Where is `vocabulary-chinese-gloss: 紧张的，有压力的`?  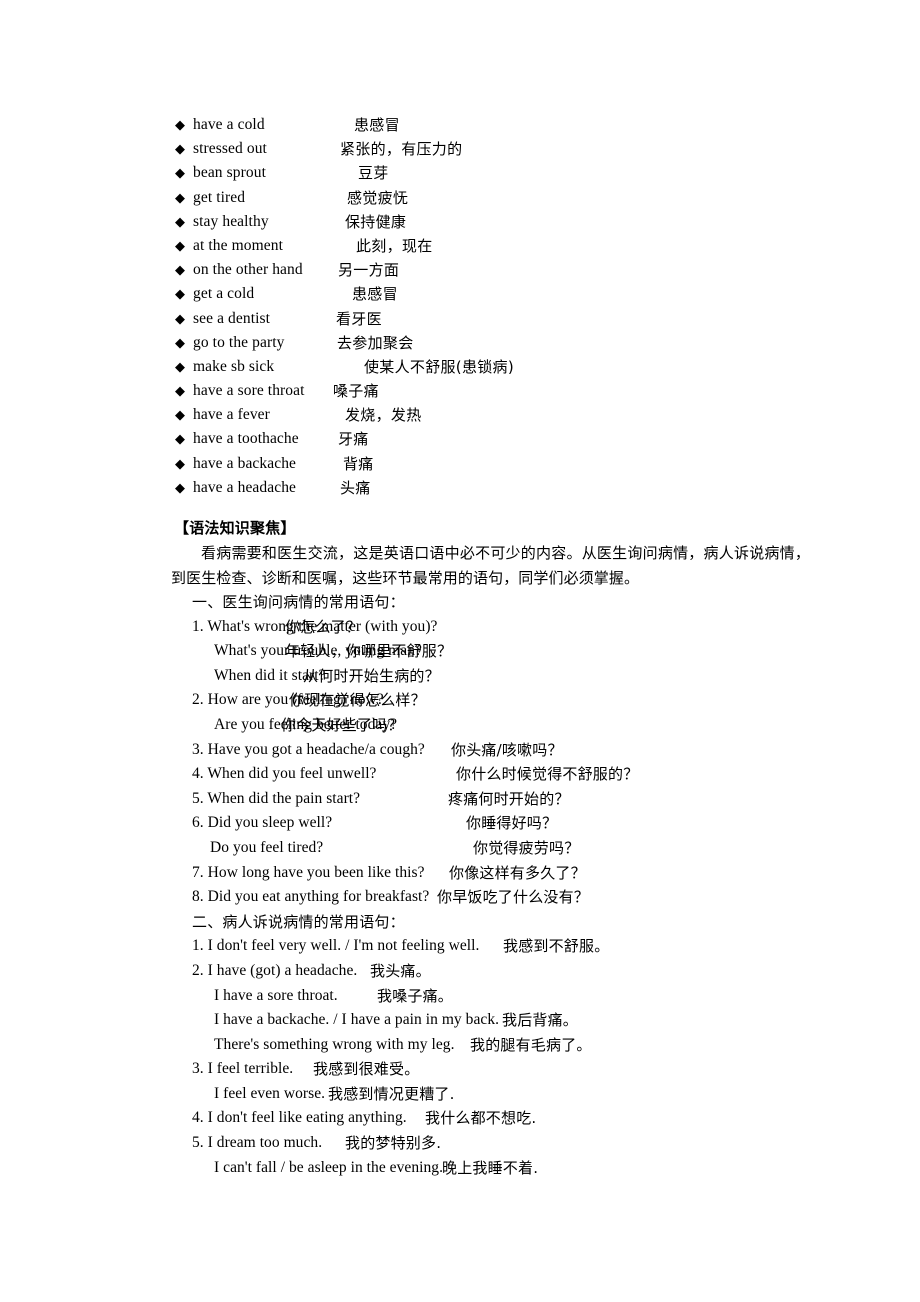 vocabulary-chinese-gloss: 紧张的，有压力的 is located at coordinates (401, 149).